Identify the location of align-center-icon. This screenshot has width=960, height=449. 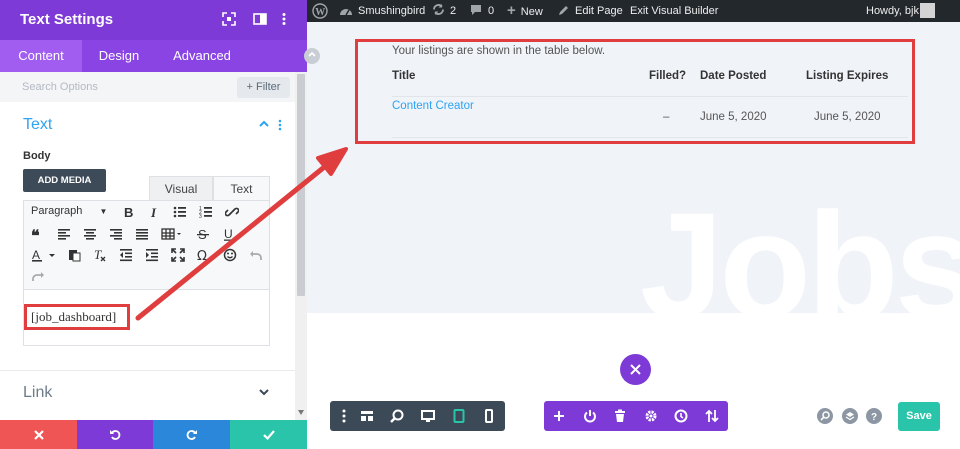
(91, 234).